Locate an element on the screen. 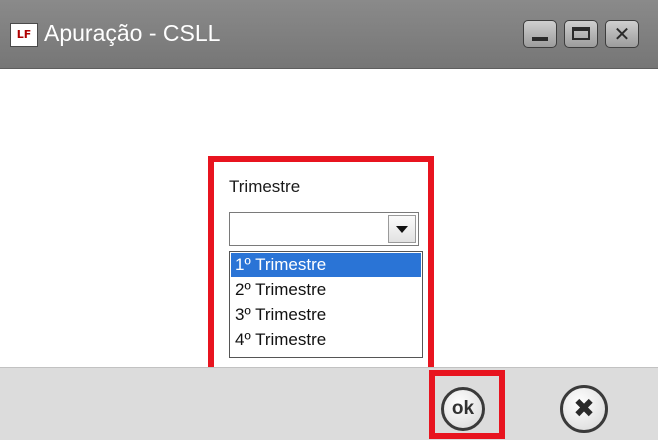 The width and height of the screenshot is (658, 440). minimize-icon is located at coordinates (540, 39).